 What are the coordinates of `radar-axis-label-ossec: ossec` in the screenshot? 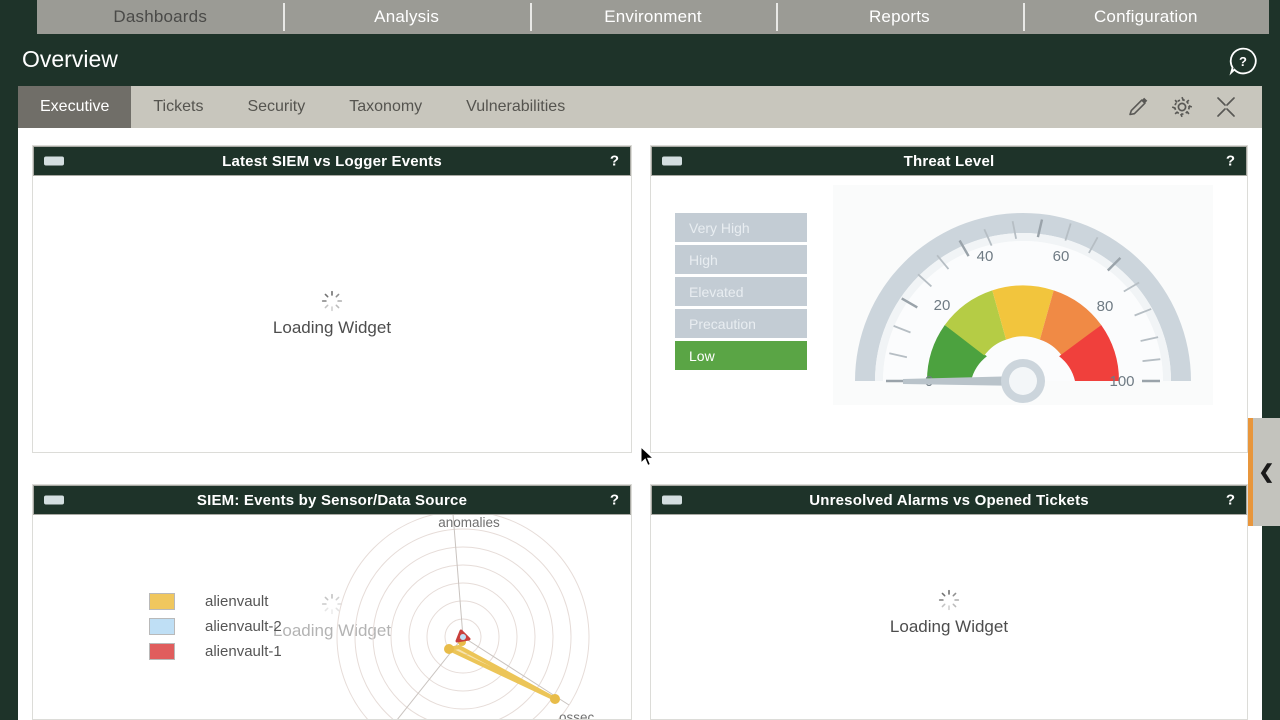 It's located at (577, 714).